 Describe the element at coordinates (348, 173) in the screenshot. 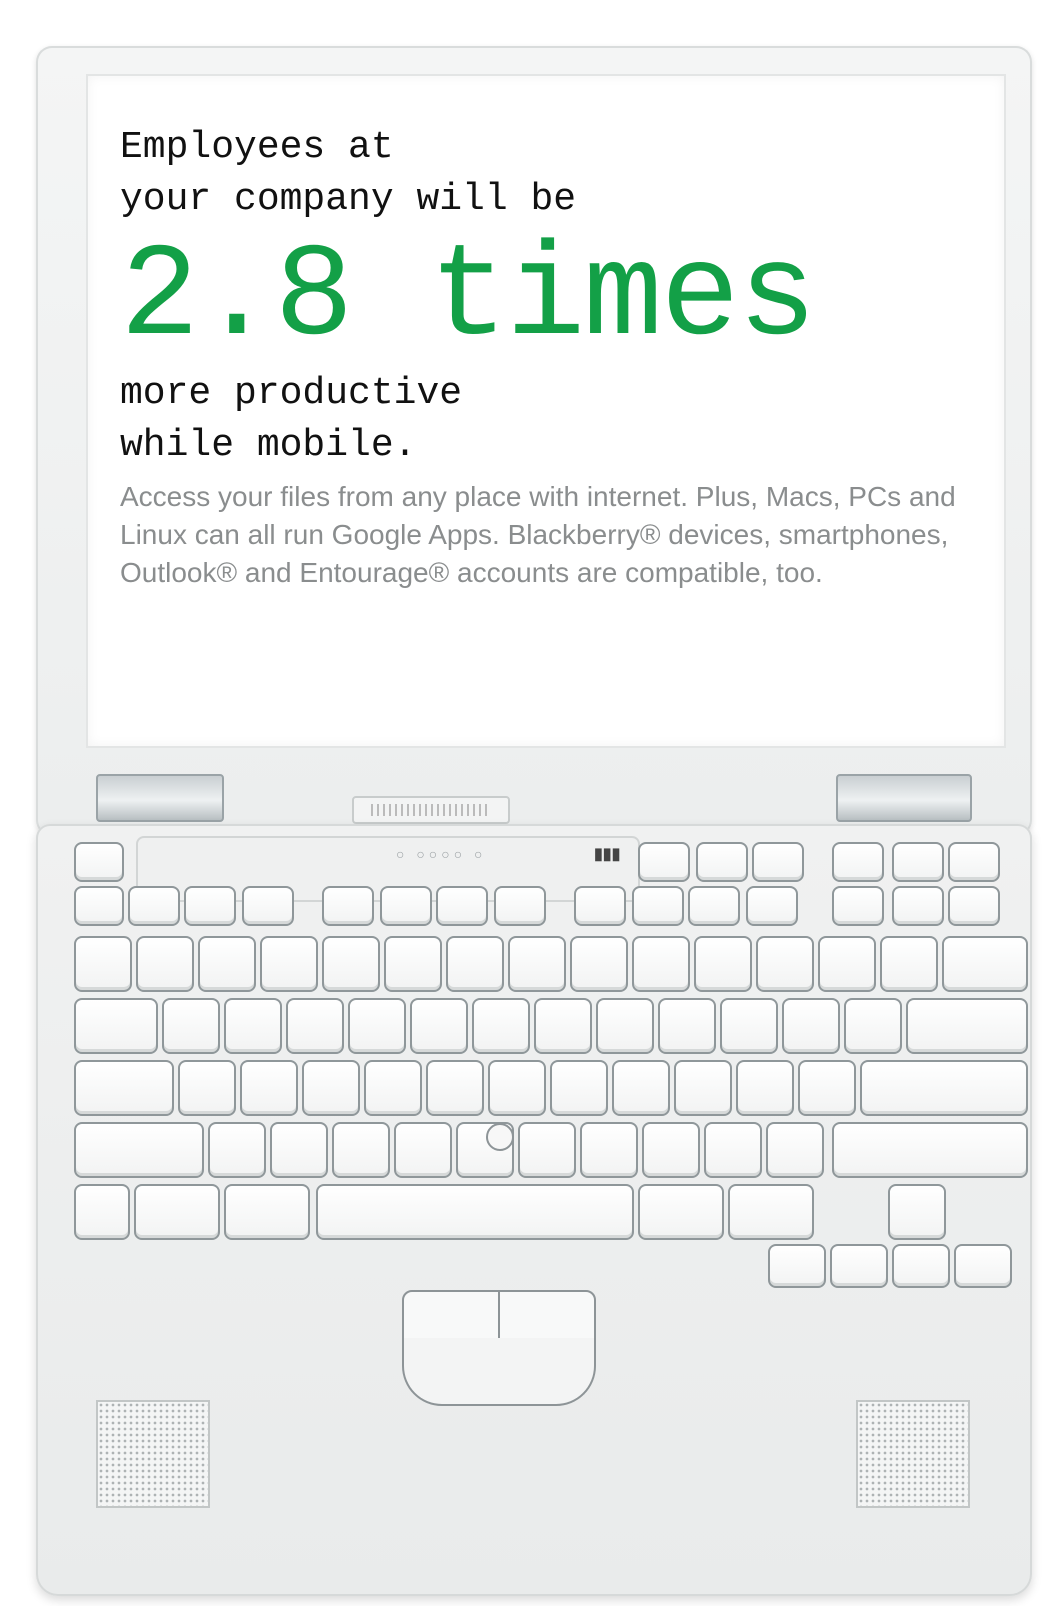

I see `headline-intro: Employees at your company will be` at that location.